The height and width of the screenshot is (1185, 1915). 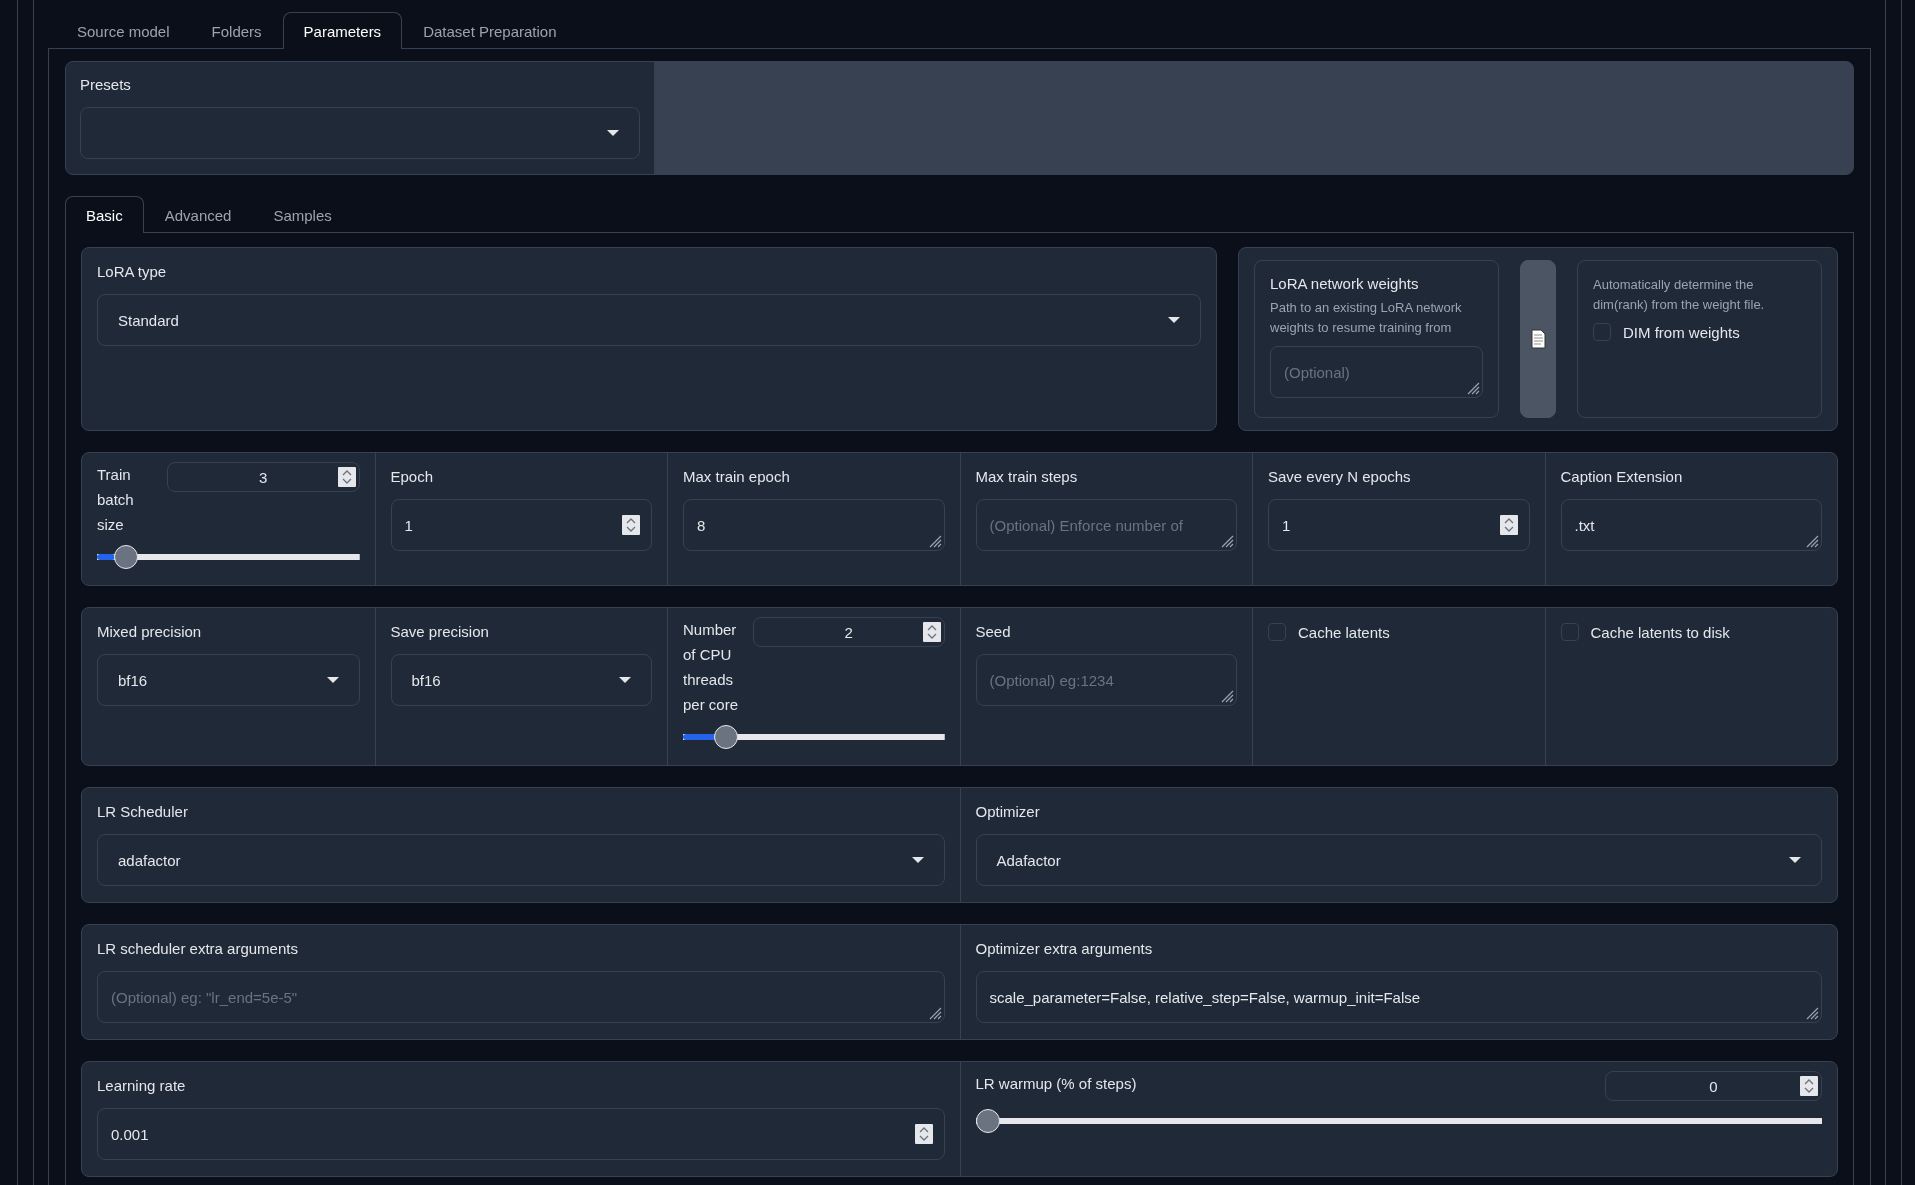 What do you see at coordinates (1064, 948) in the screenshot?
I see `field-label: Optimizer extra arguments` at bounding box center [1064, 948].